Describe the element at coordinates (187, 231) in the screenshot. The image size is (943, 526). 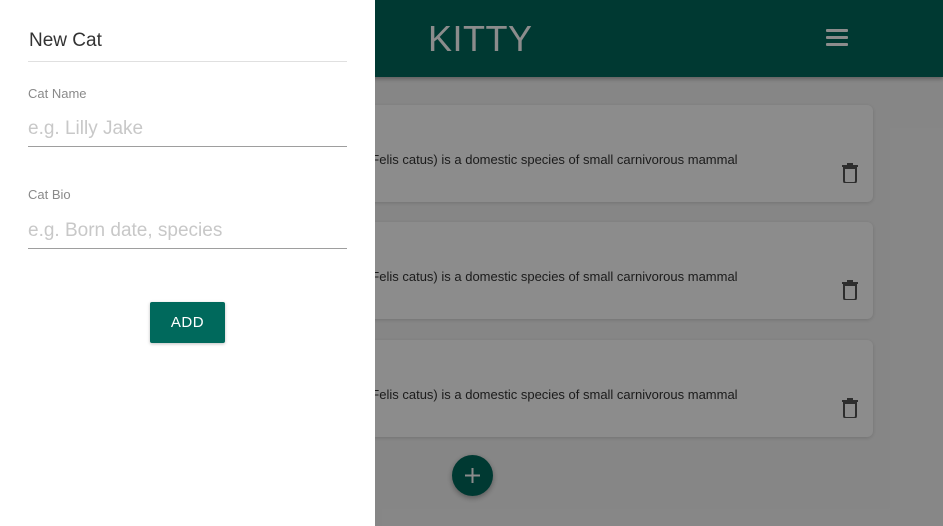
I see `cat-bio-input` at that location.